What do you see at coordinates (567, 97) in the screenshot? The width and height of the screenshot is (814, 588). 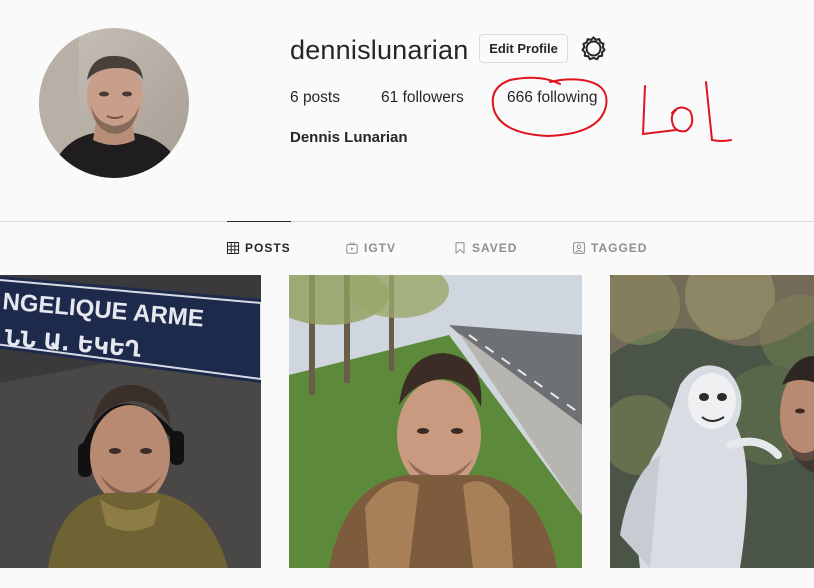 I see `following-label: following` at bounding box center [567, 97].